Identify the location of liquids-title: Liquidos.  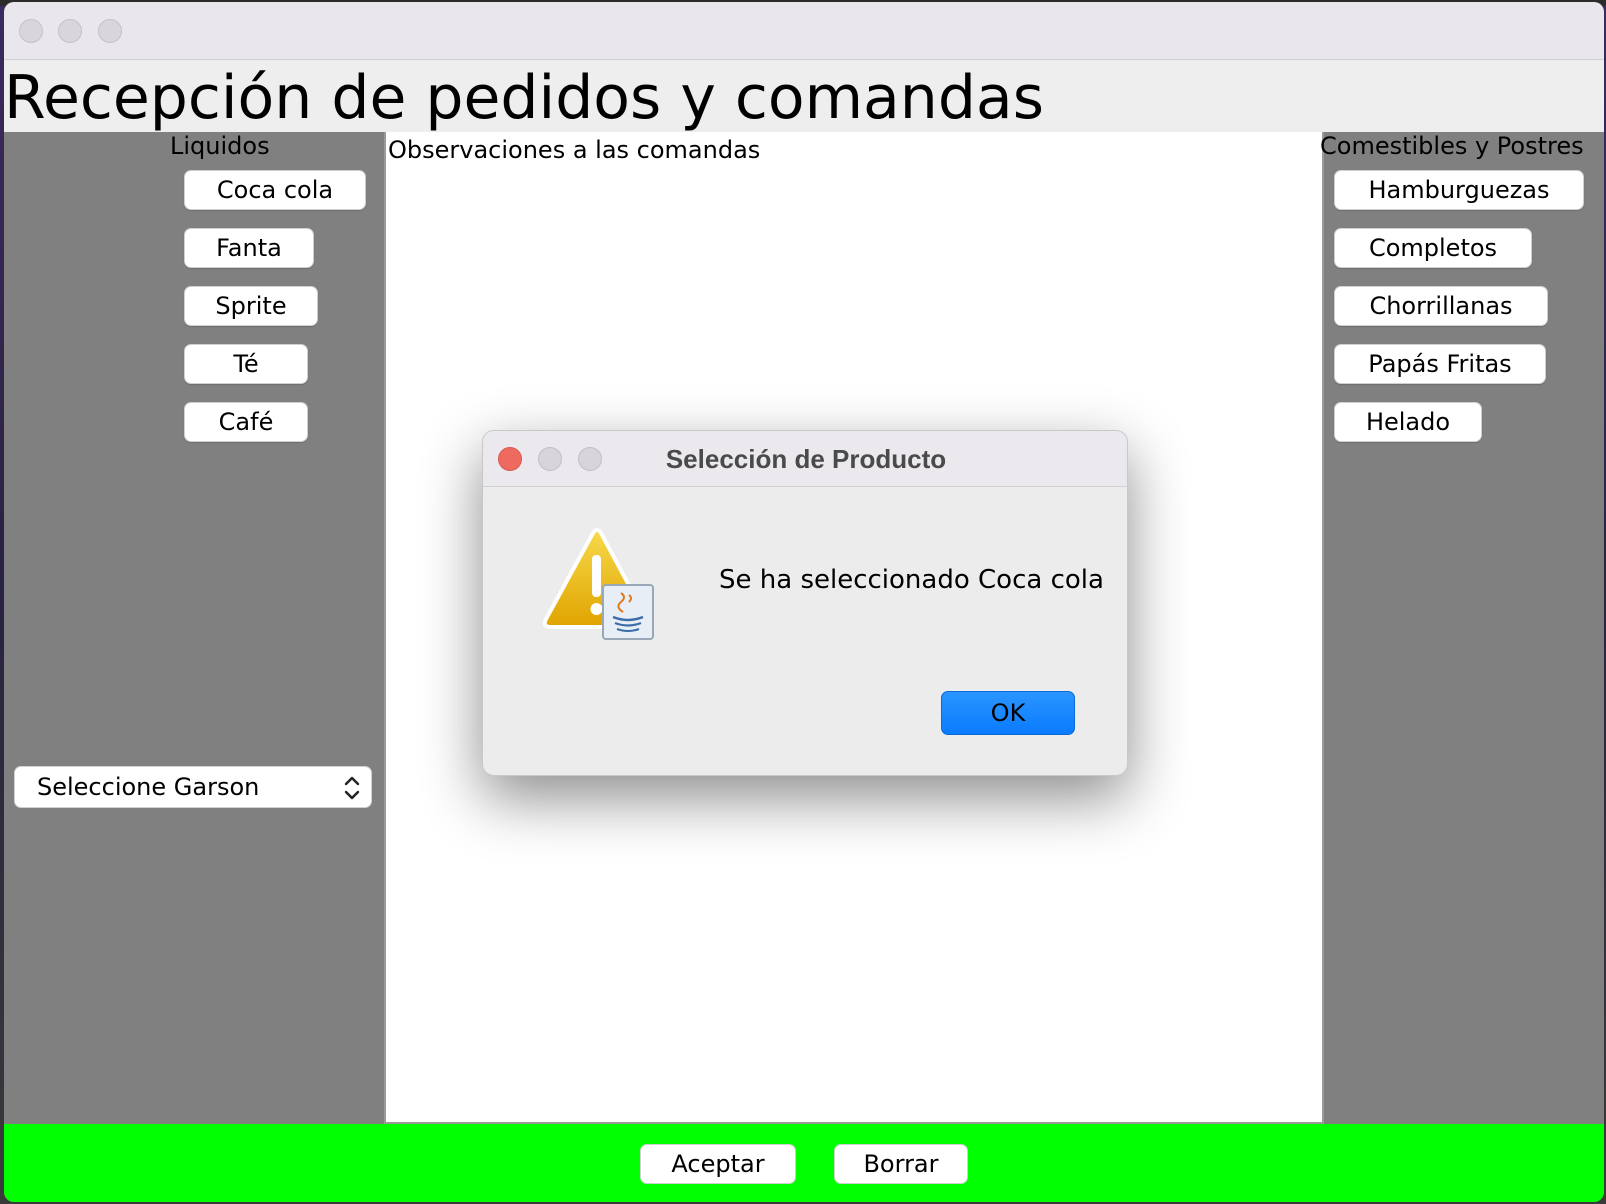
(220, 146).